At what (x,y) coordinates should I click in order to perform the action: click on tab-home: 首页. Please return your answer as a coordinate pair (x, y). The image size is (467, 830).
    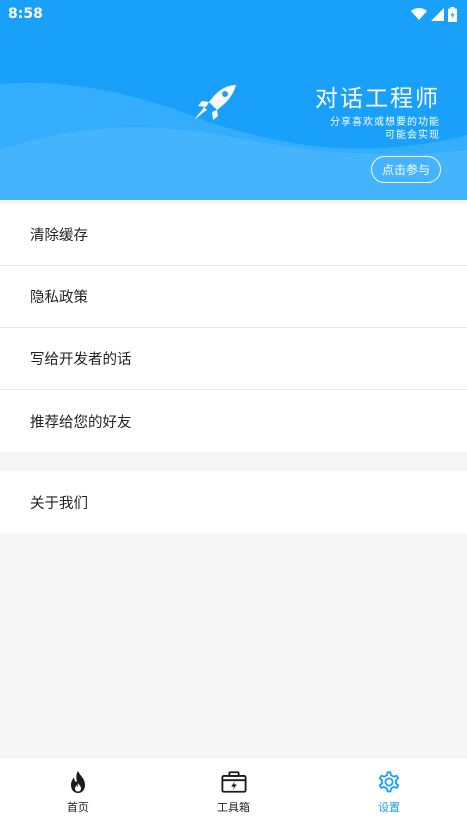
    Looking at the image, I should click on (78, 794).